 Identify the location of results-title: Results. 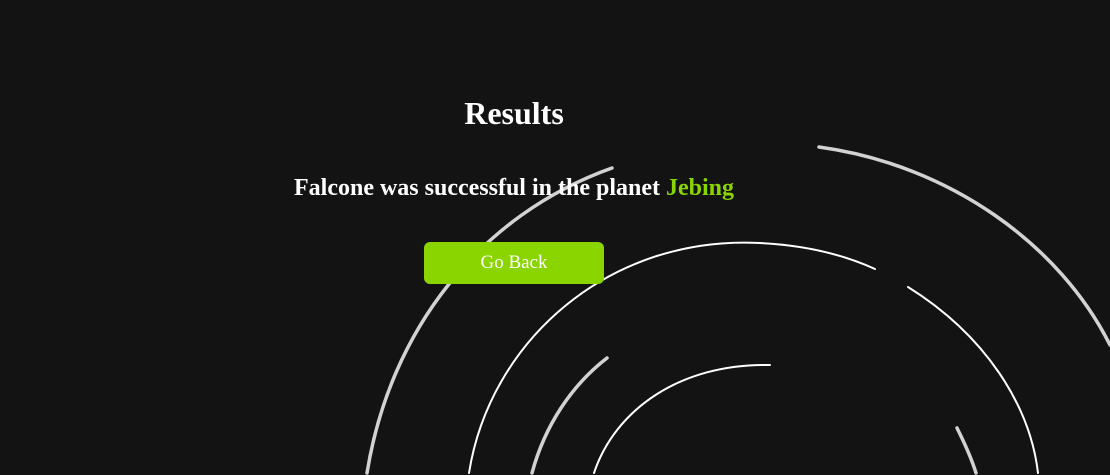
(514, 113).